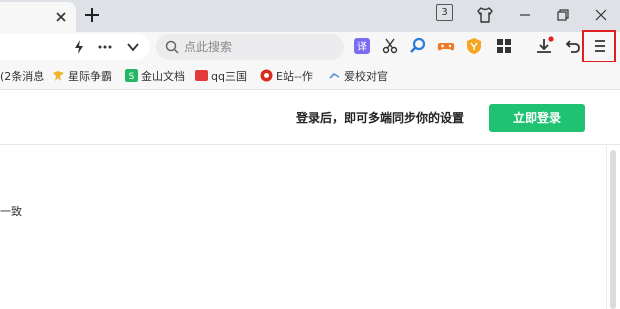  Describe the element at coordinates (572, 46) in the screenshot. I see `undo-icon` at that location.